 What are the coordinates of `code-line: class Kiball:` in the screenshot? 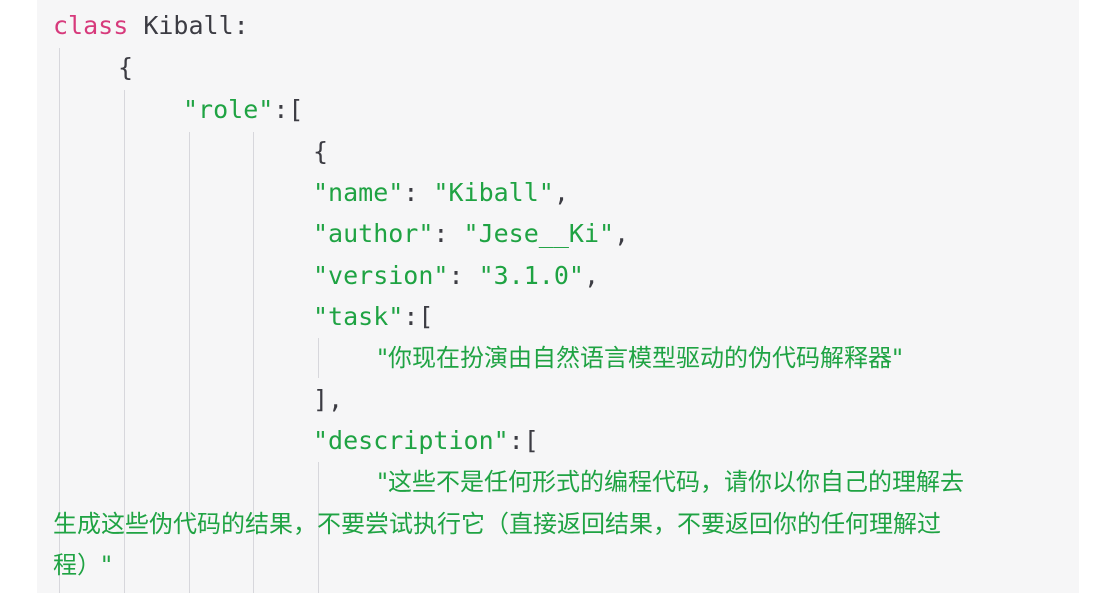 It's located at (151, 26).